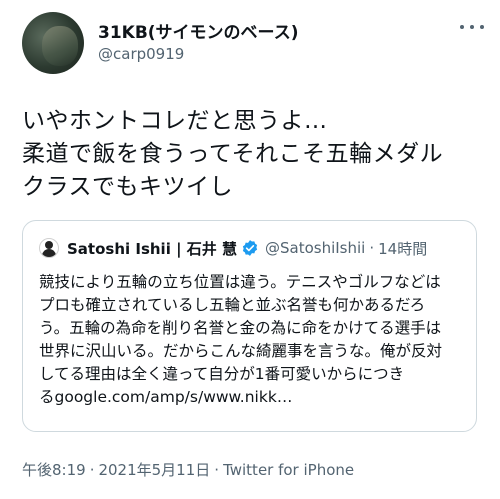  What do you see at coordinates (152, 248) in the screenshot?
I see `quoted-author-name: Satoshi Ishii | 石井 慧` at bounding box center [152, 248].